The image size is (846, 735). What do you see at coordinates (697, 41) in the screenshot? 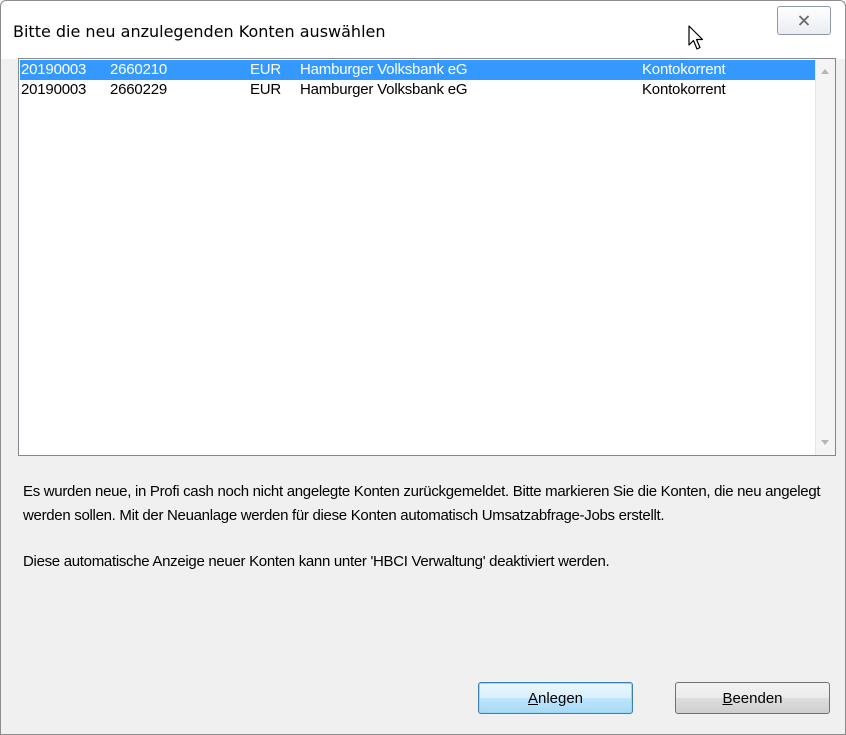
I see `mouse-cursor-icon` at bounding box center [697, 41].